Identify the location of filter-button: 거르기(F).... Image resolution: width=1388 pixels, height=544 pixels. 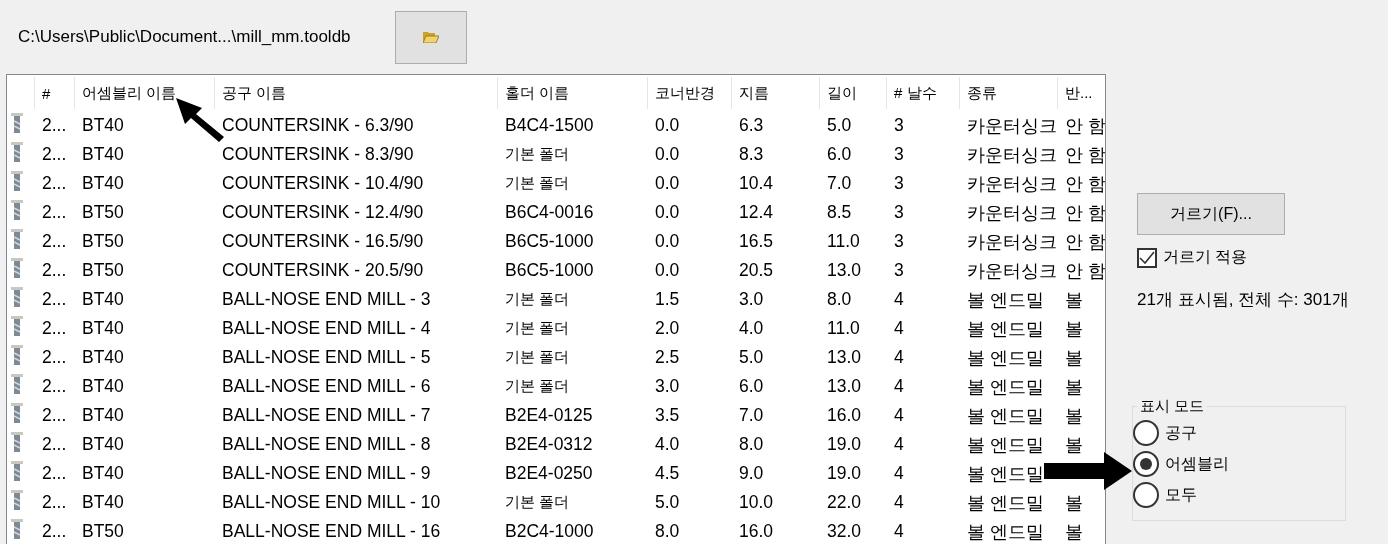
(1211, 214).